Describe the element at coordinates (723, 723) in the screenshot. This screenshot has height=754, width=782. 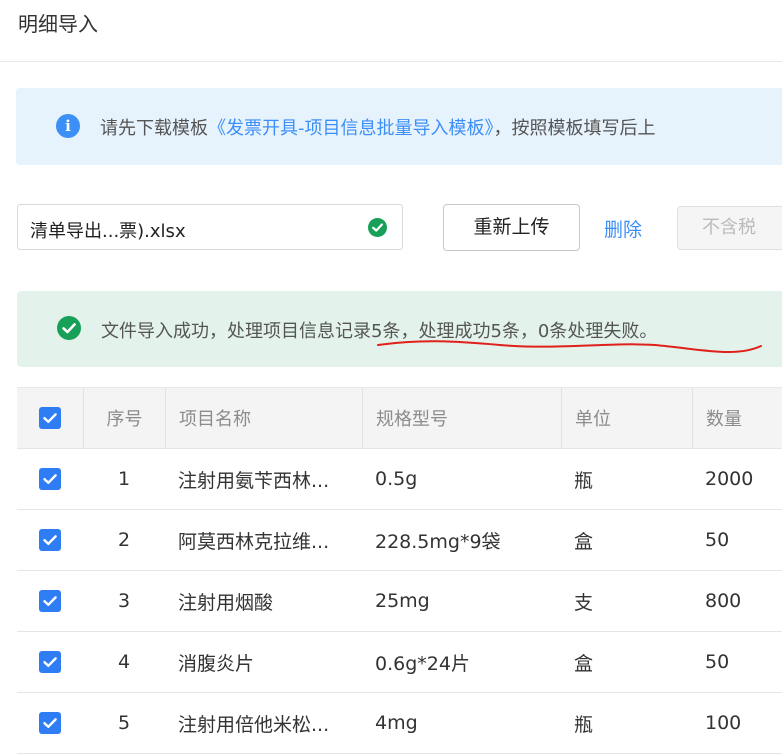
I see `cell-qty: 100` at that location.